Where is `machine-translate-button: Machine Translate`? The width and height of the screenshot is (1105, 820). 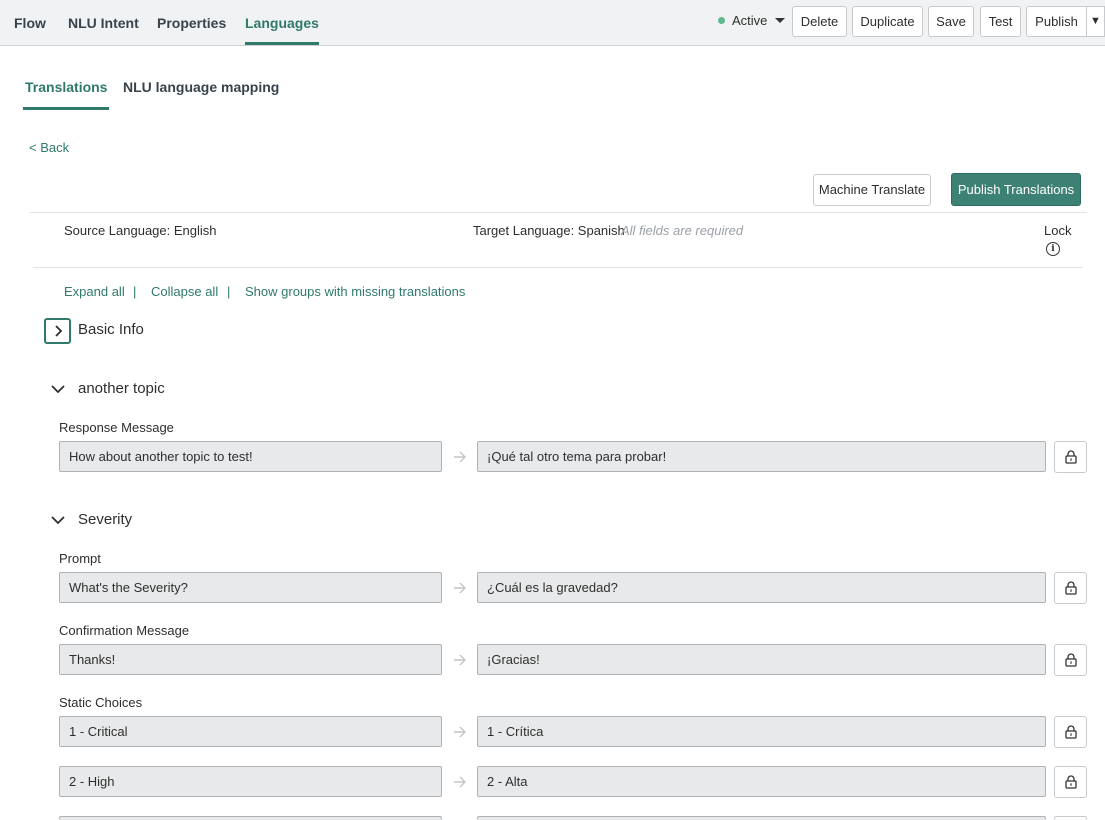 machine-translate-button: Machine Translate is located at coordinates (872, 190).